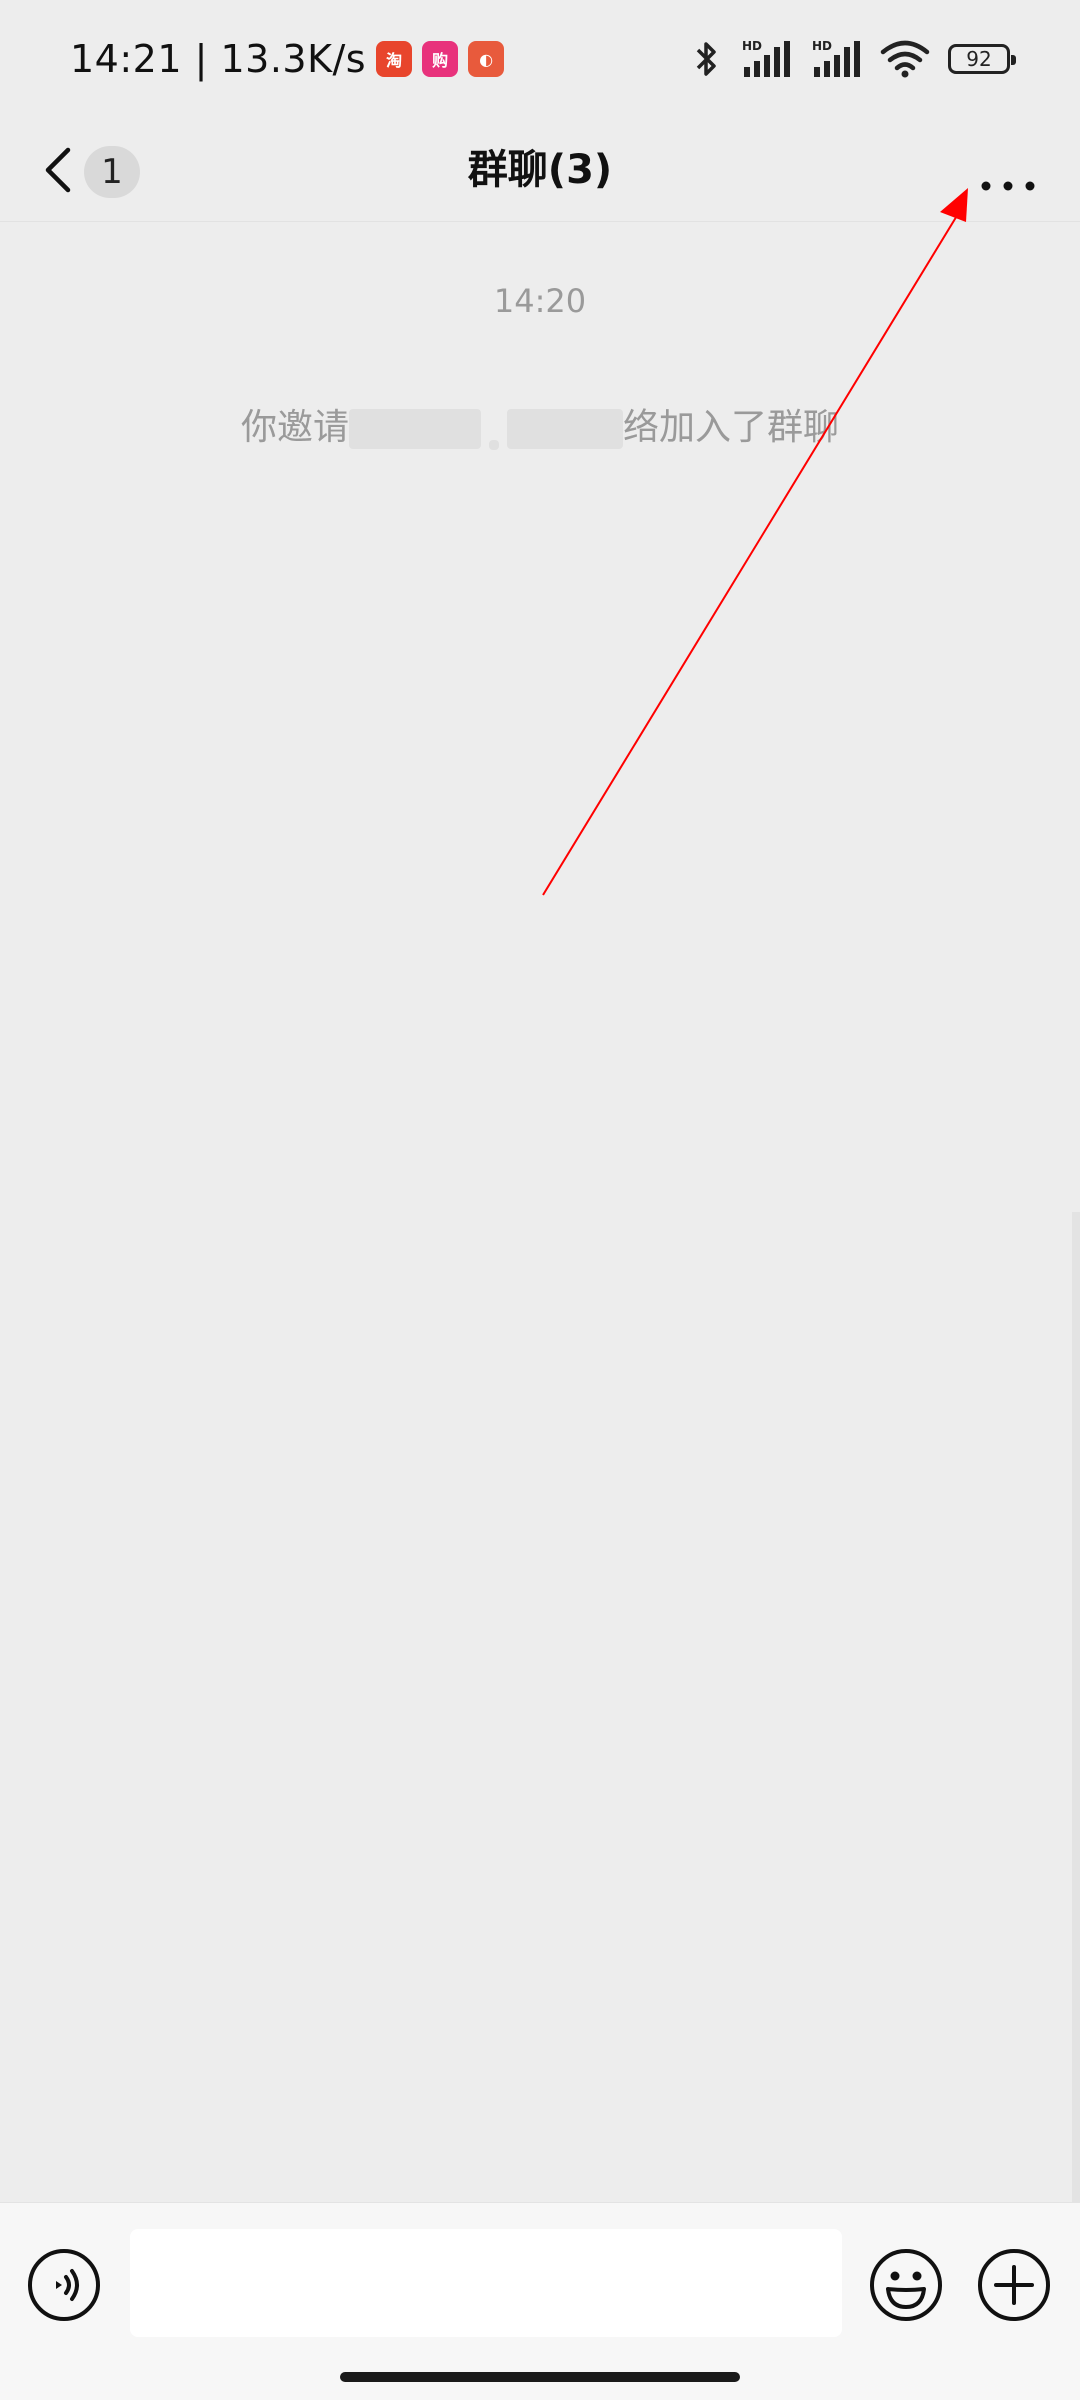 The height and width of the screenshot is (2400, 1080). Describe the element at coordinates (540, 59) in the screenshot. I see `status-bar: 14:21 | 13.3K/s 淘 购 ◐ HD HD 92` at that location.